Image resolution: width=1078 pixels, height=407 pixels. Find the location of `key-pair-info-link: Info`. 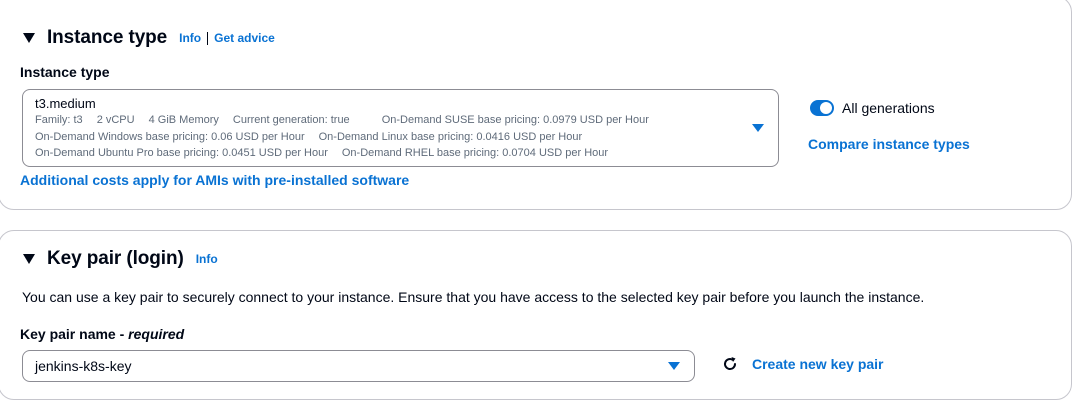

key-pair-info-link: Info is located at coordinates (207, 259).